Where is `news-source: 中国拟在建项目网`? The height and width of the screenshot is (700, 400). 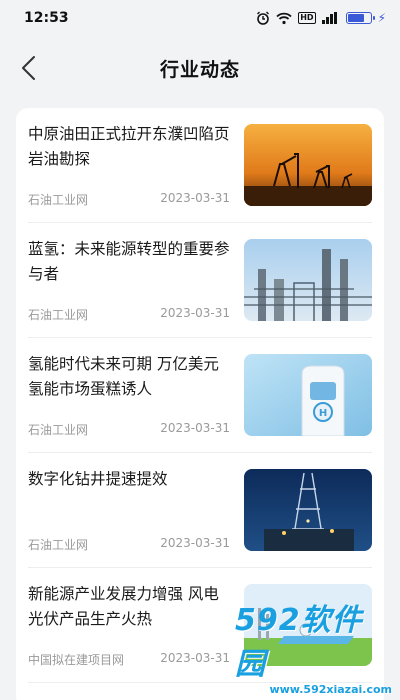
news-source: 中国拟在建项目网 is located at coordinates (76, 660).